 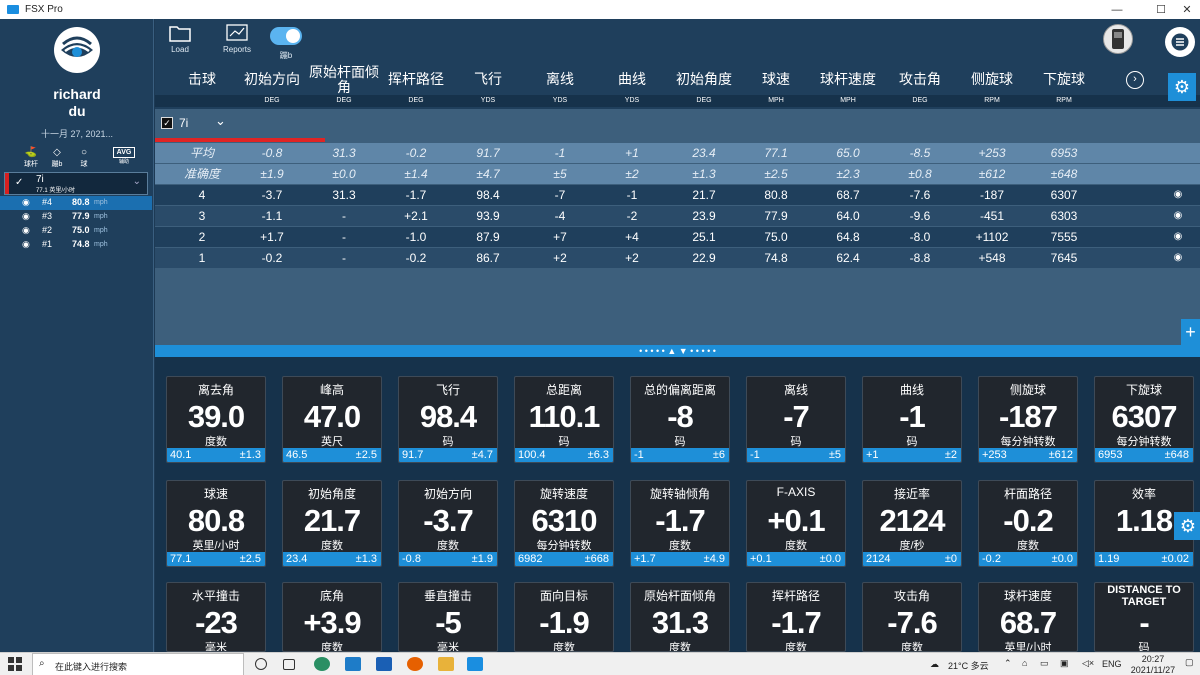 What do you see at coordinates (76, 203) in the screenshot?
I see `shot-row: ◉ #4 80.8 mph` at bounding box center [76, 203].